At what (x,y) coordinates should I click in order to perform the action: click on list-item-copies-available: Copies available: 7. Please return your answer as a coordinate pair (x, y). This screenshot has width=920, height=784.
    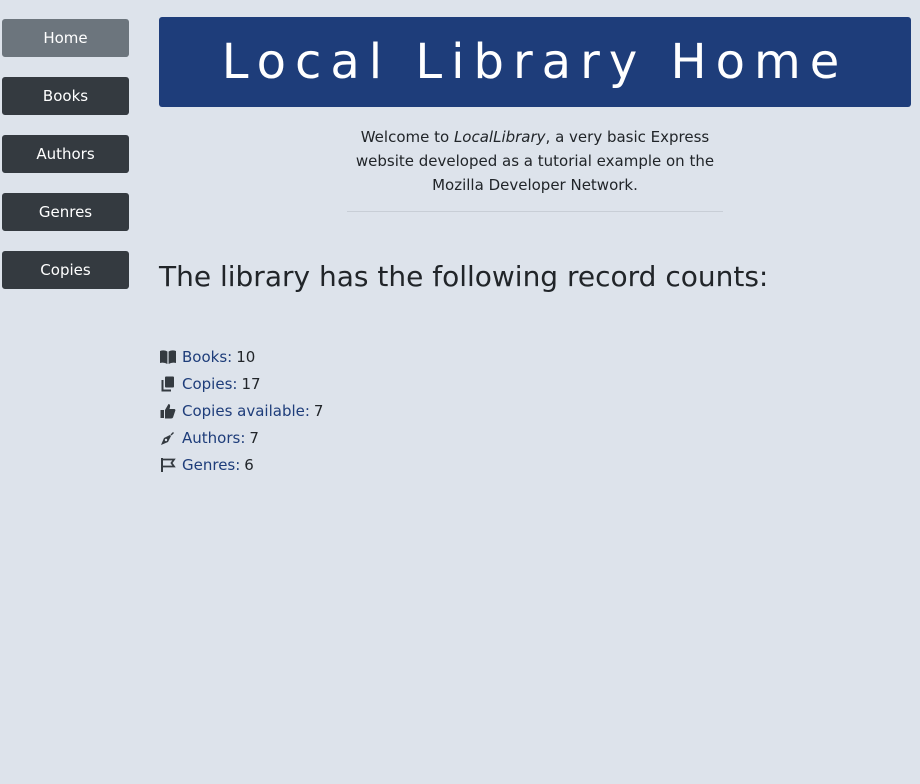
    Looking at the image, I should click on (535, 410).